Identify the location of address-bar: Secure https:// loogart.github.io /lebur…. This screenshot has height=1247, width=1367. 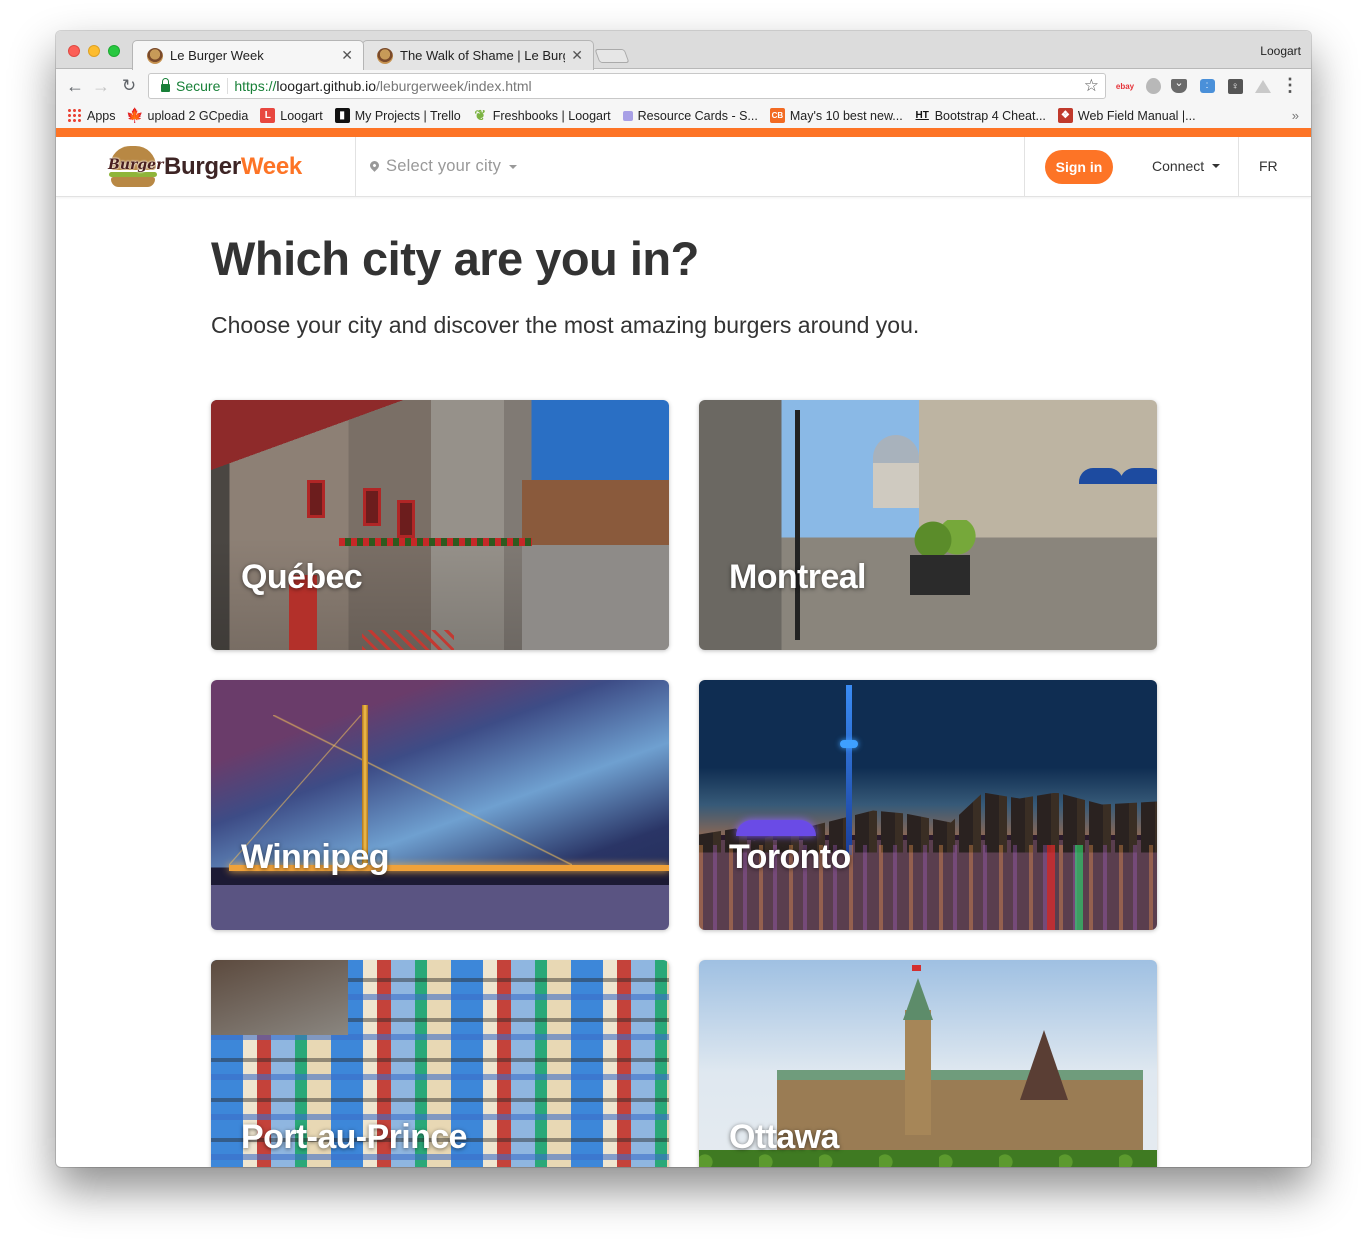
(627, 86).